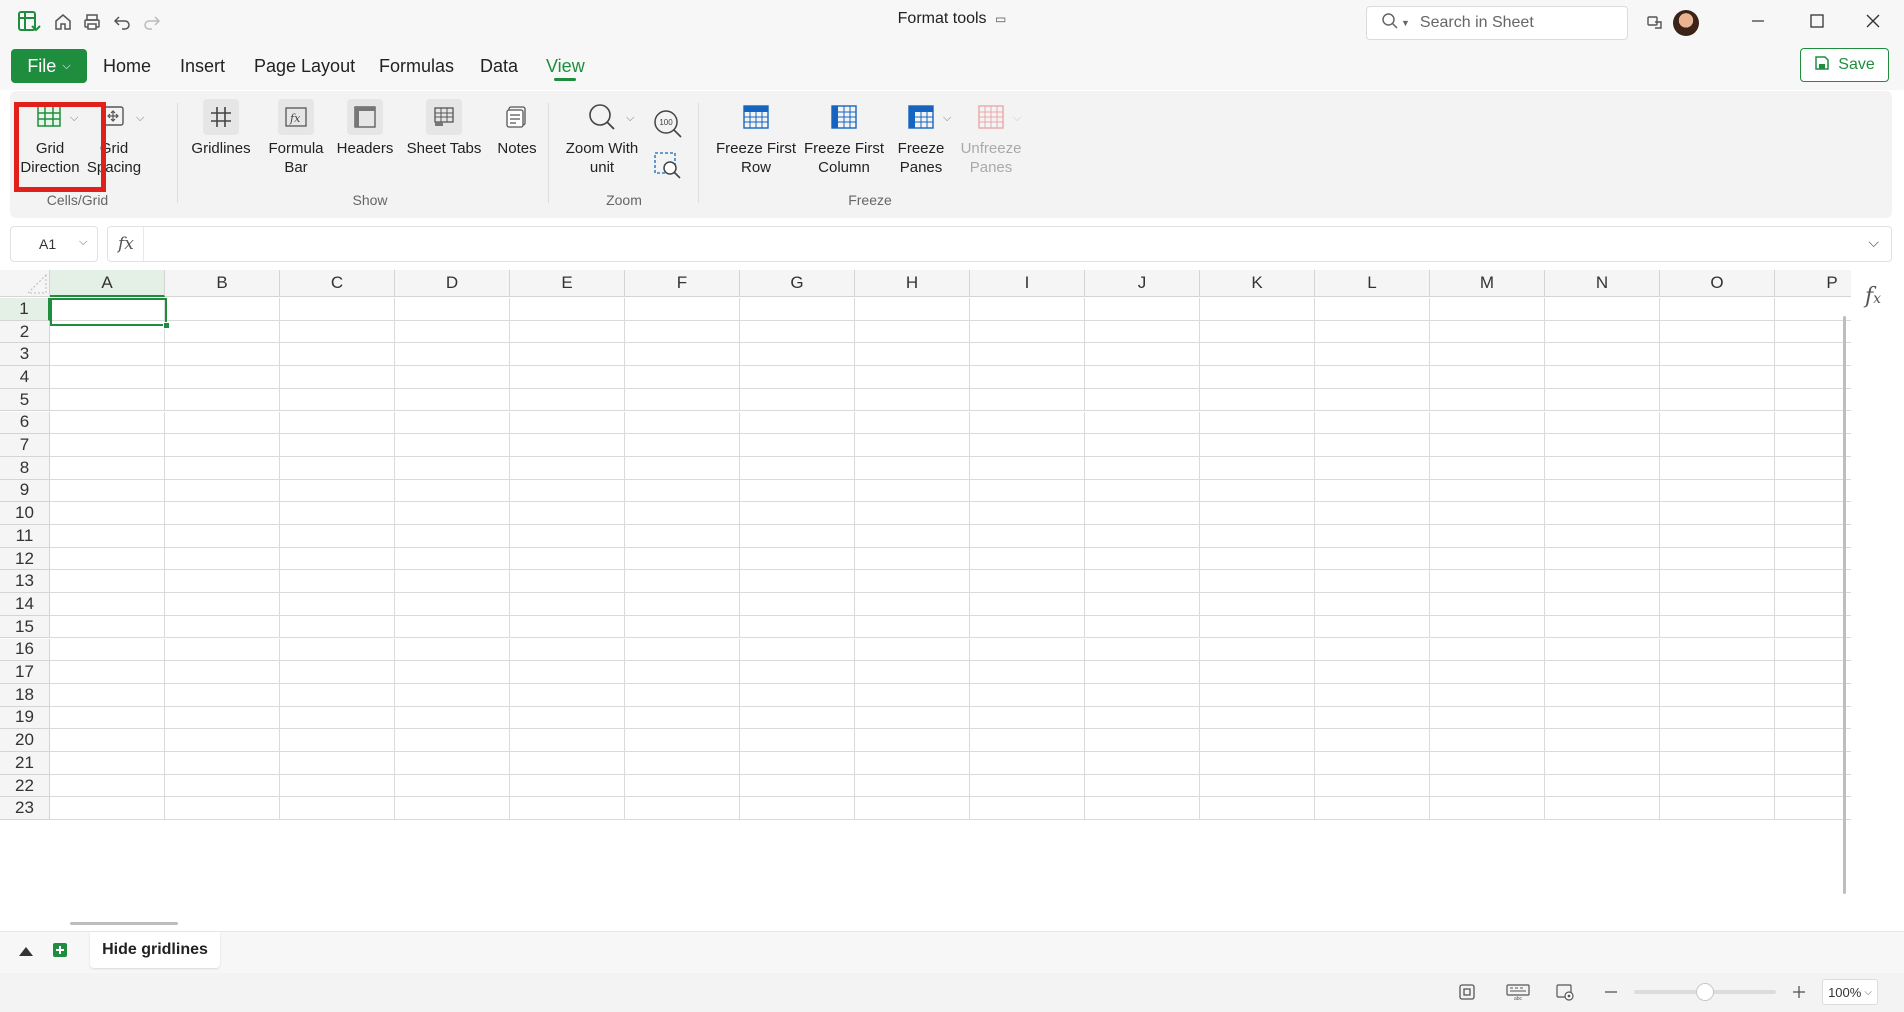  What do you see at coordinates (567, 400) in the screenshot?
I see `cell-e5` at bounding box center [567, 400].